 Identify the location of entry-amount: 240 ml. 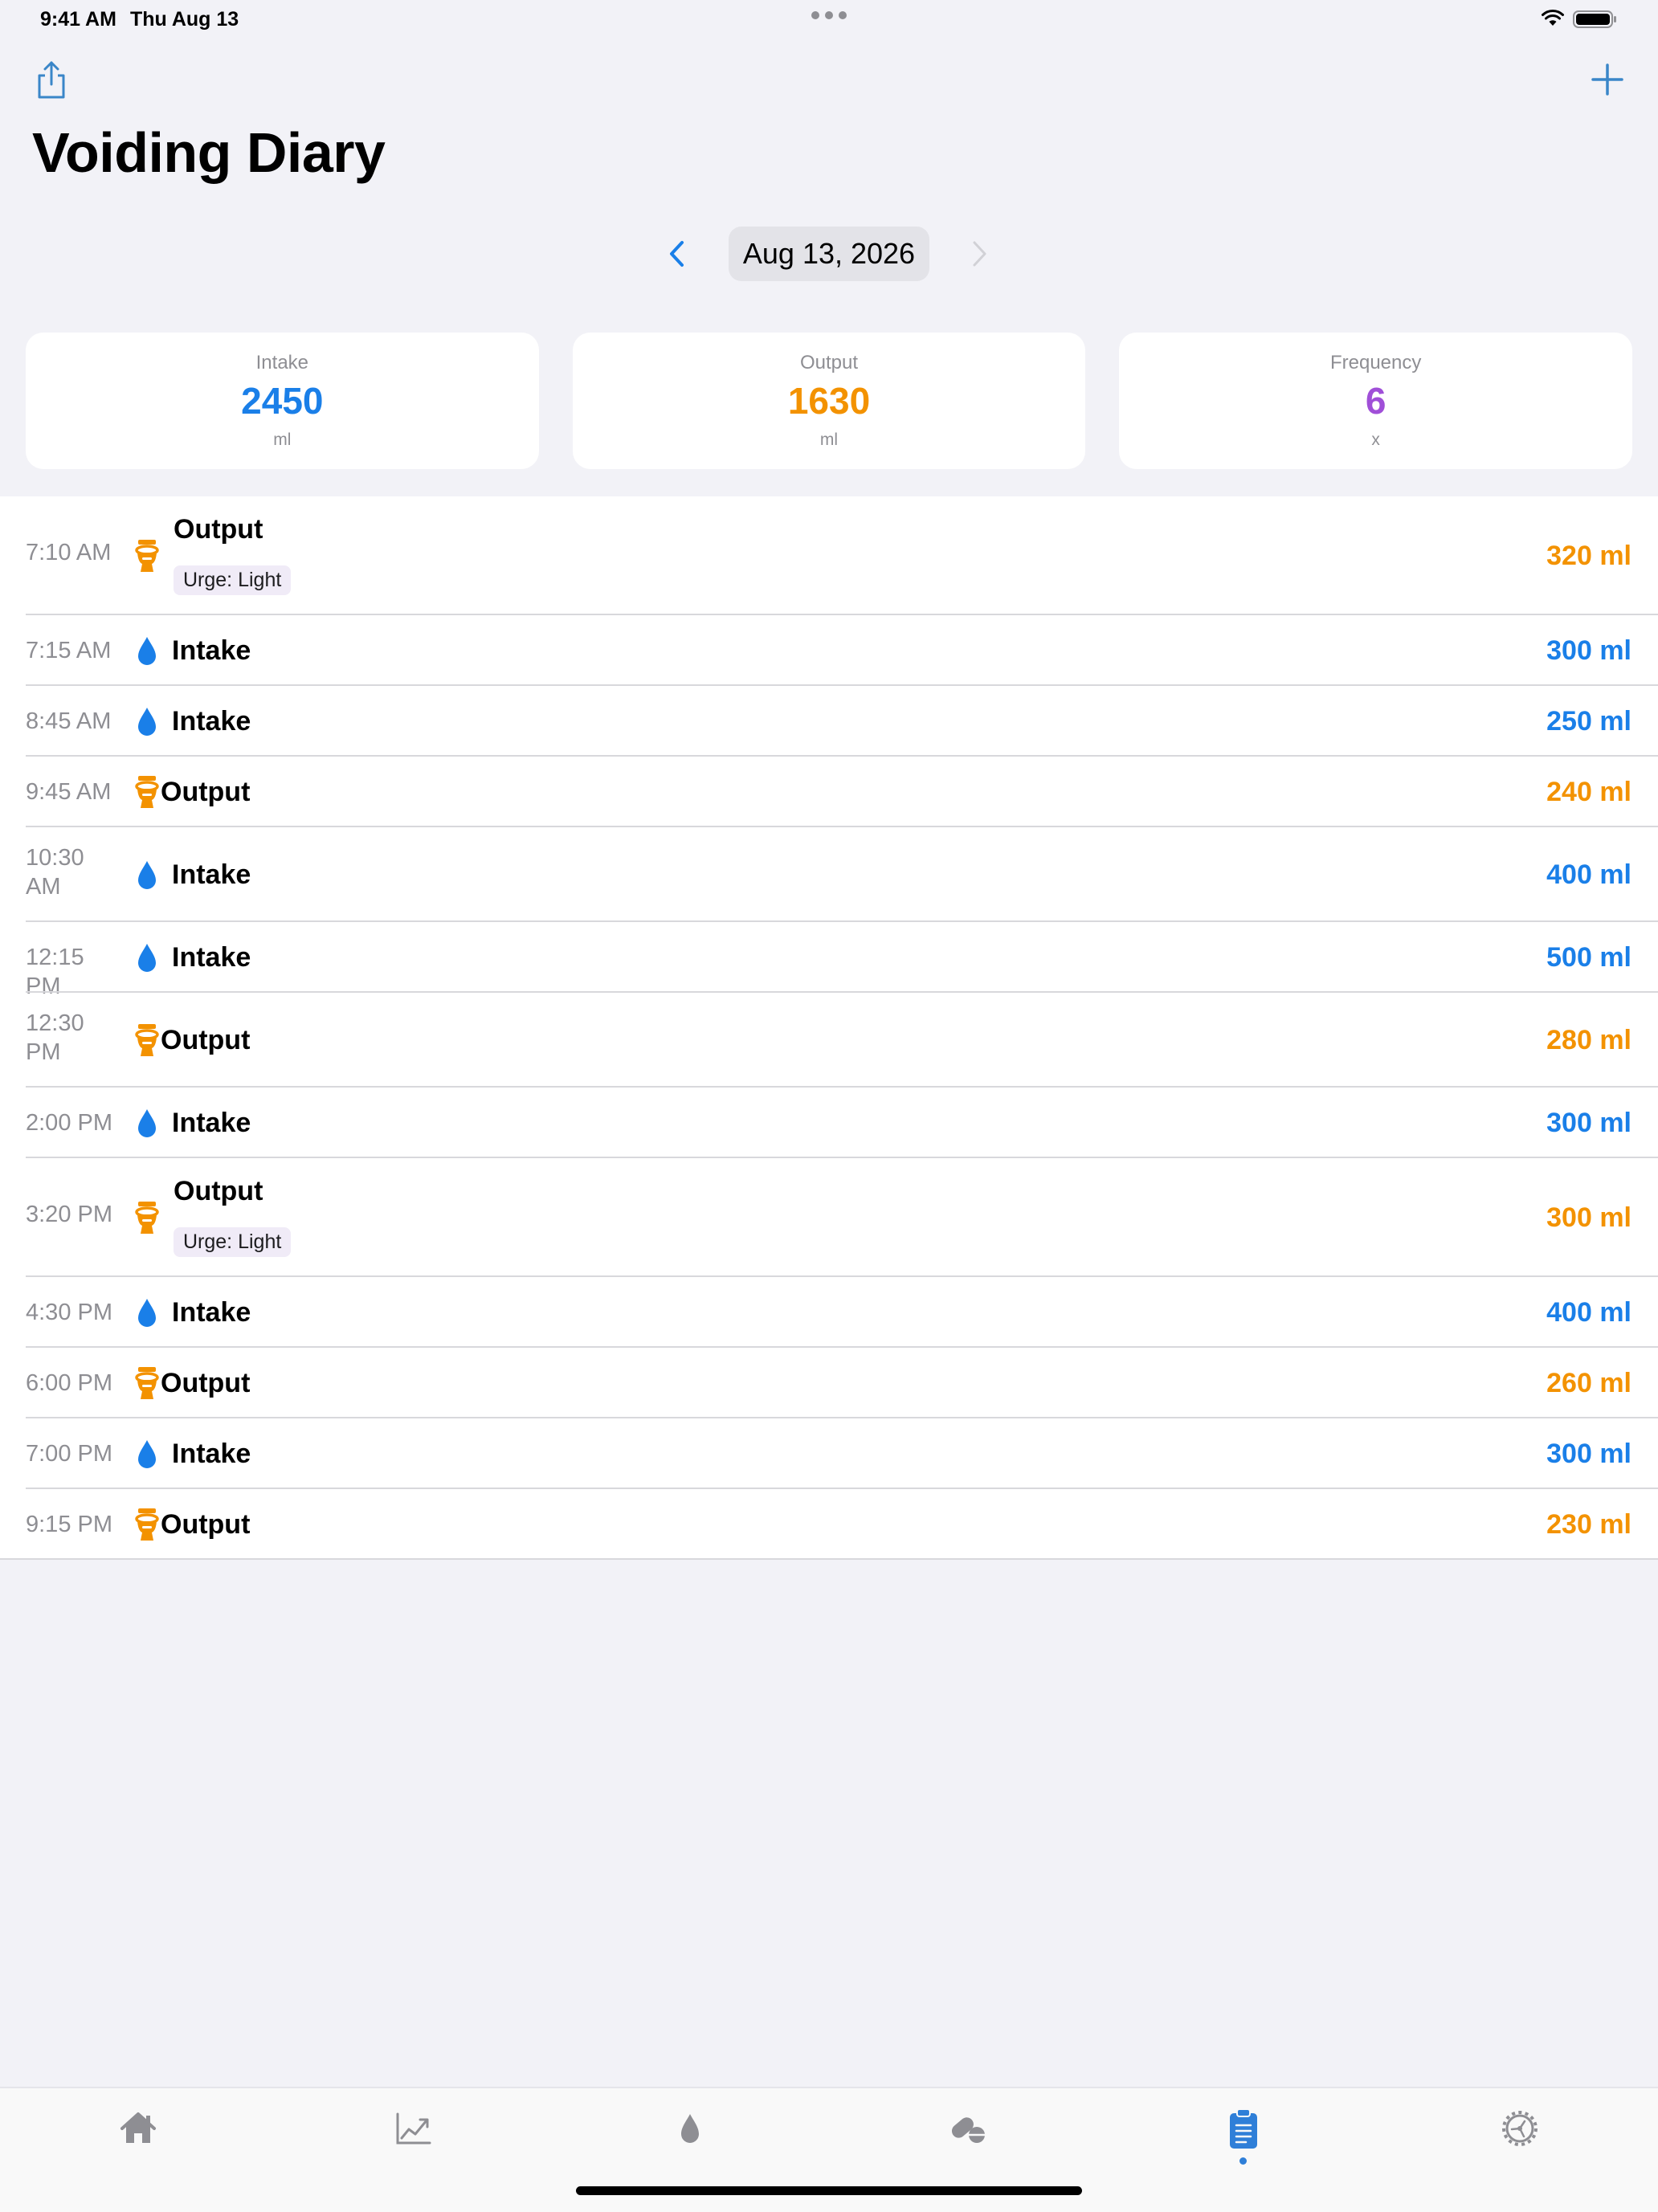
(1588, 792).